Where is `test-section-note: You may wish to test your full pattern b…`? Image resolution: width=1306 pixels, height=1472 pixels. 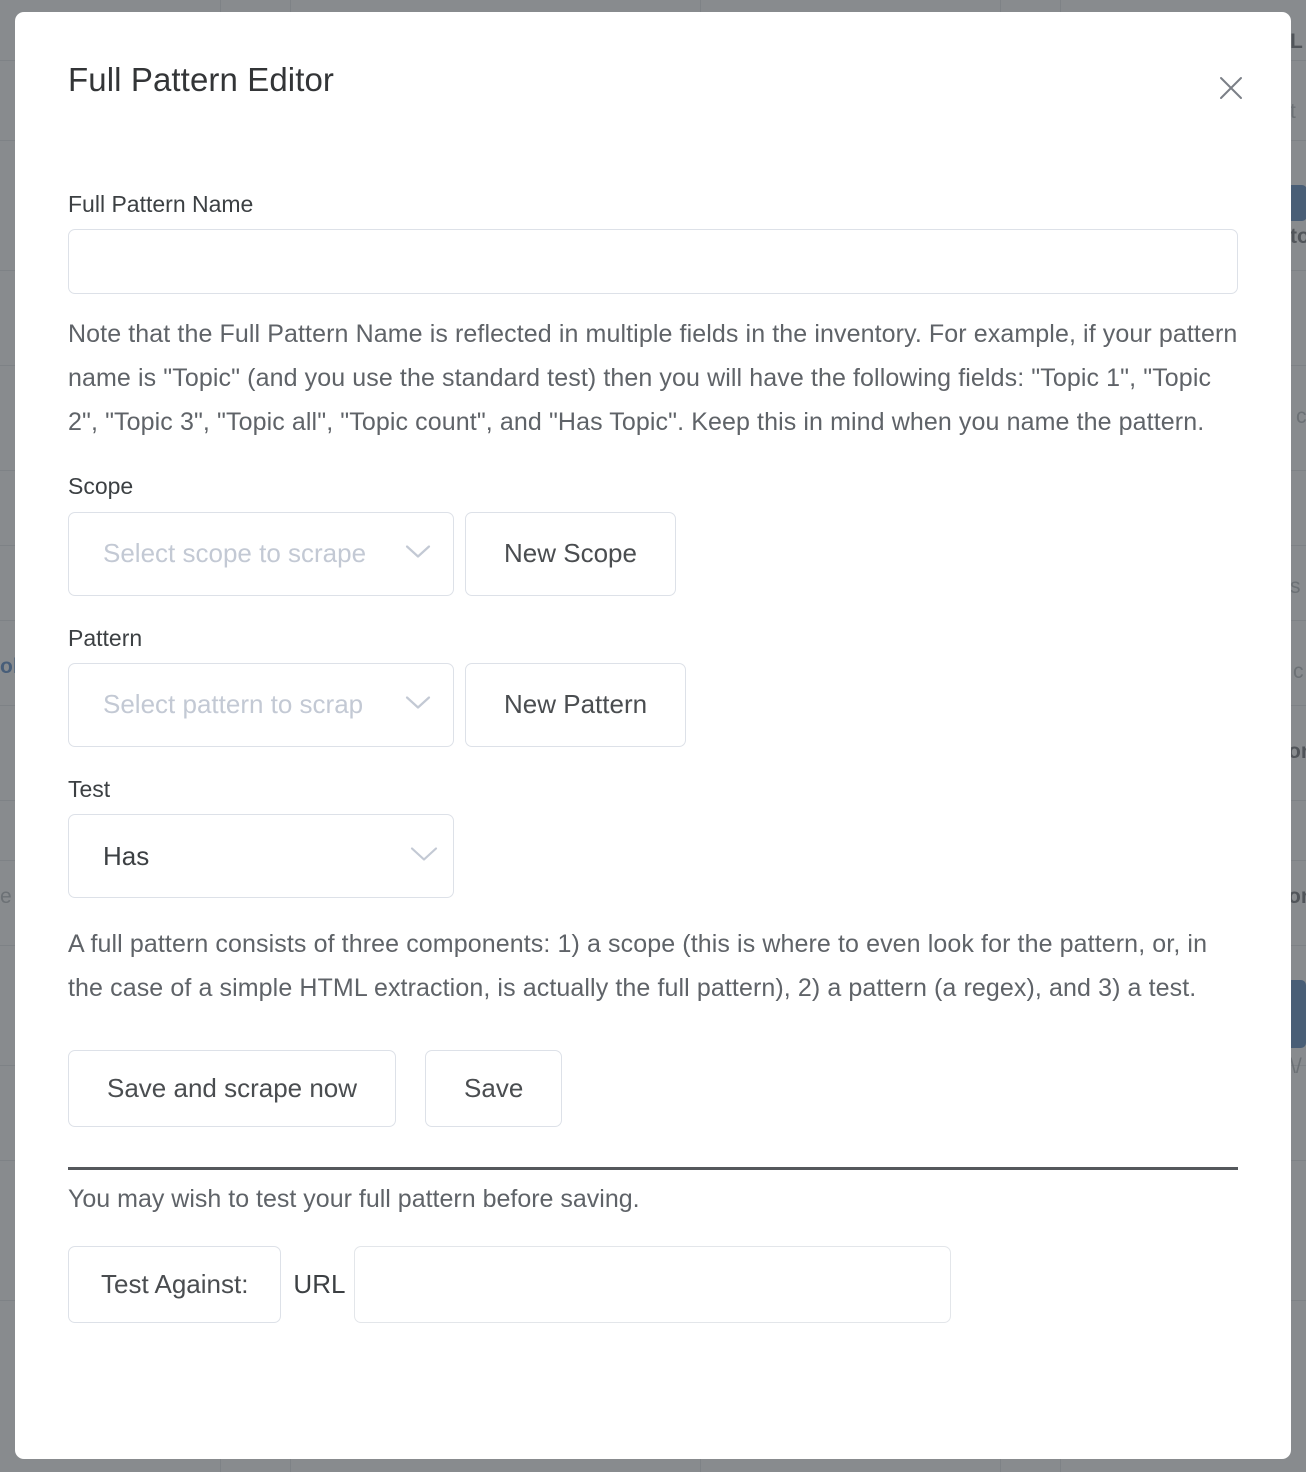
test-section-note: You may wish to test your full pattern b… is located at coordinates (354, 1199).